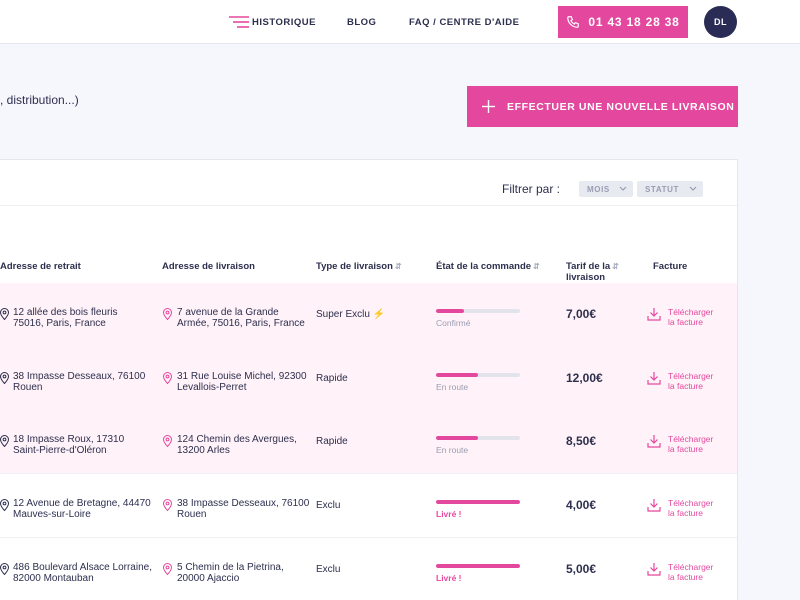 The width and height of the screenshot is (800, 600). Describe the element at coordinates (203, 450) in the screenshot. I see `delivery-address-line2: 13200 Arles` at that location.